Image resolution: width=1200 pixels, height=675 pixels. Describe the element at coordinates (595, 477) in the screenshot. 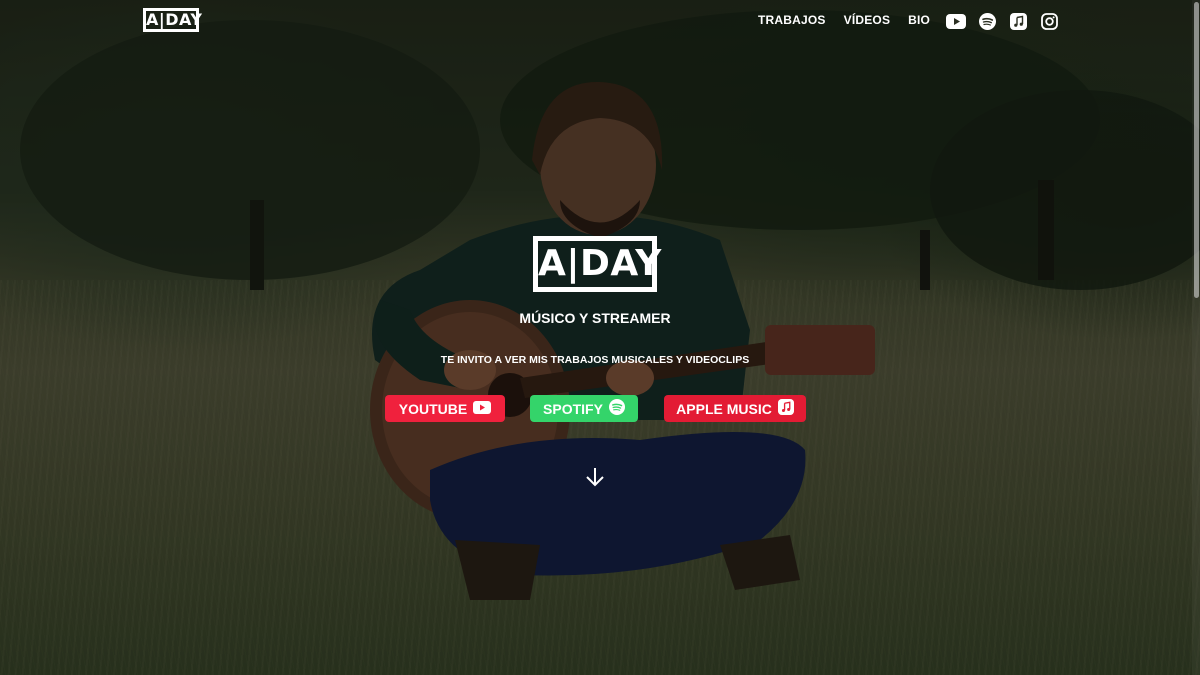

I see `arrow-down-icon` at that location.